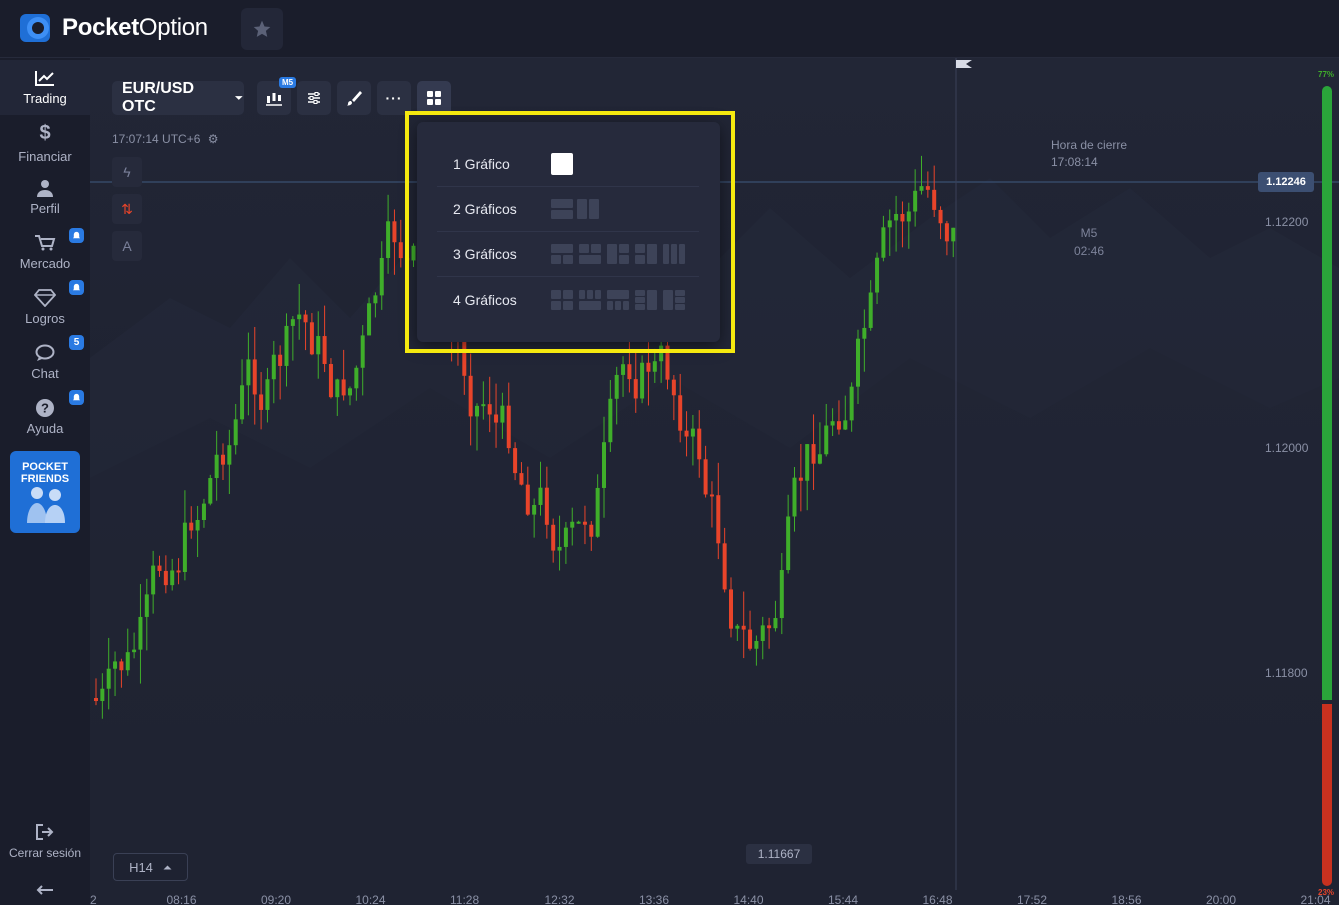 The width and height of the screenshot is (1339, 905). I want to click on sidebar-item-perfil: Perfil, so click(45, 197).